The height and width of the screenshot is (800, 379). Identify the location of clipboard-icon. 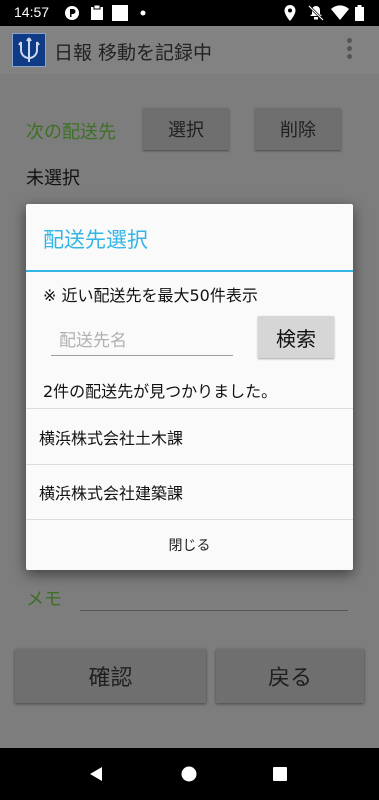
(97, 12).